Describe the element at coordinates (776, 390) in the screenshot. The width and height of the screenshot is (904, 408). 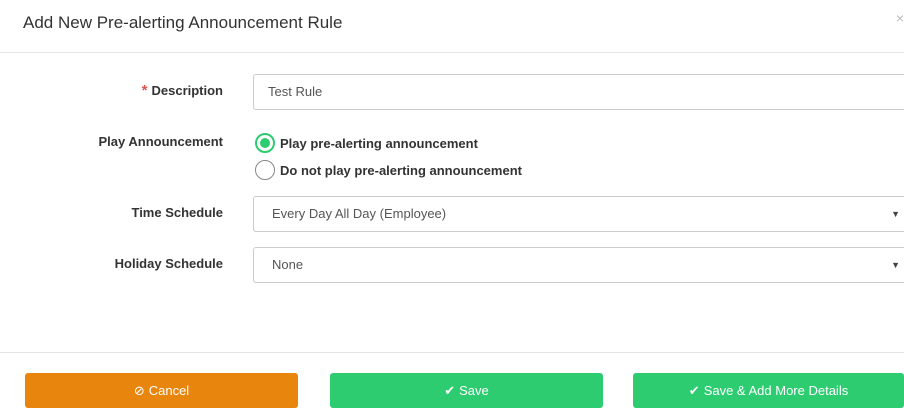
I see `save-and-add-more-label: Save & Add More Details` at that location.